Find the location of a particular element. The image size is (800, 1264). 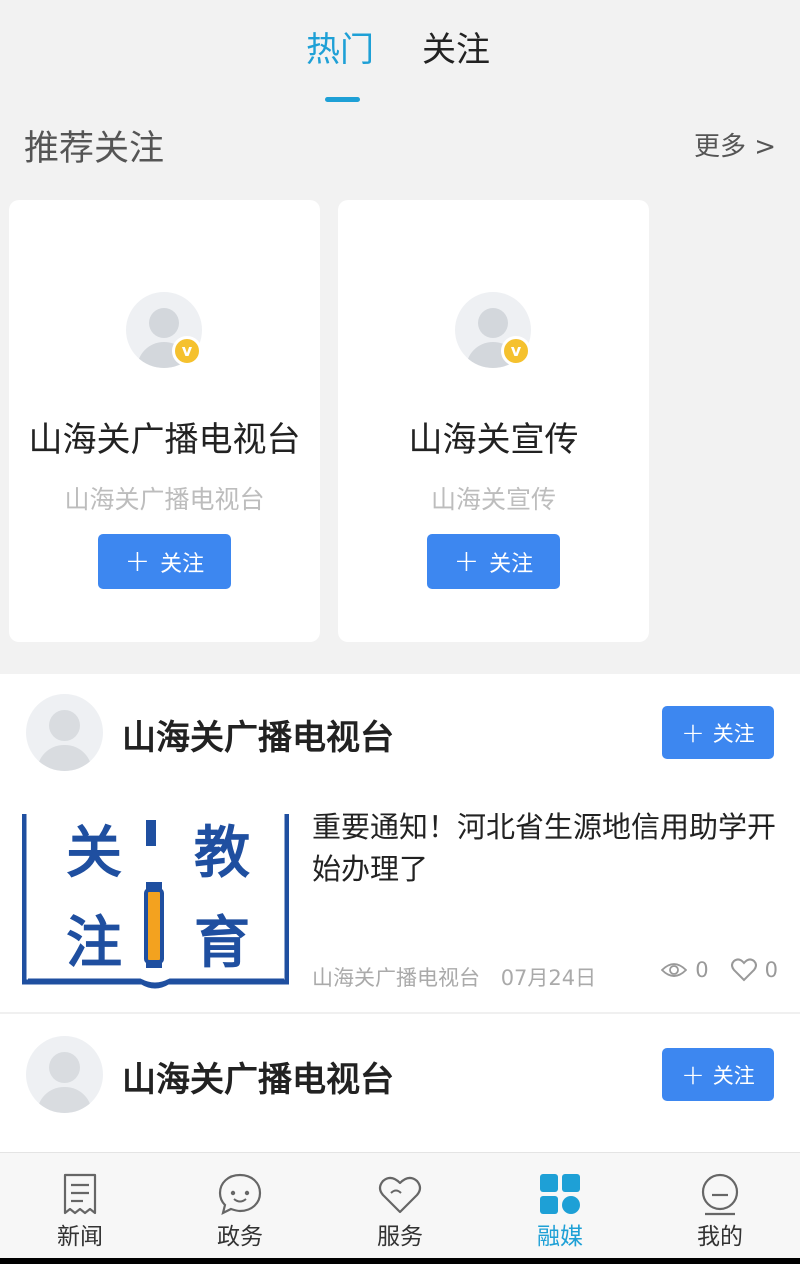

divider is located at coordinates (400, 1013).